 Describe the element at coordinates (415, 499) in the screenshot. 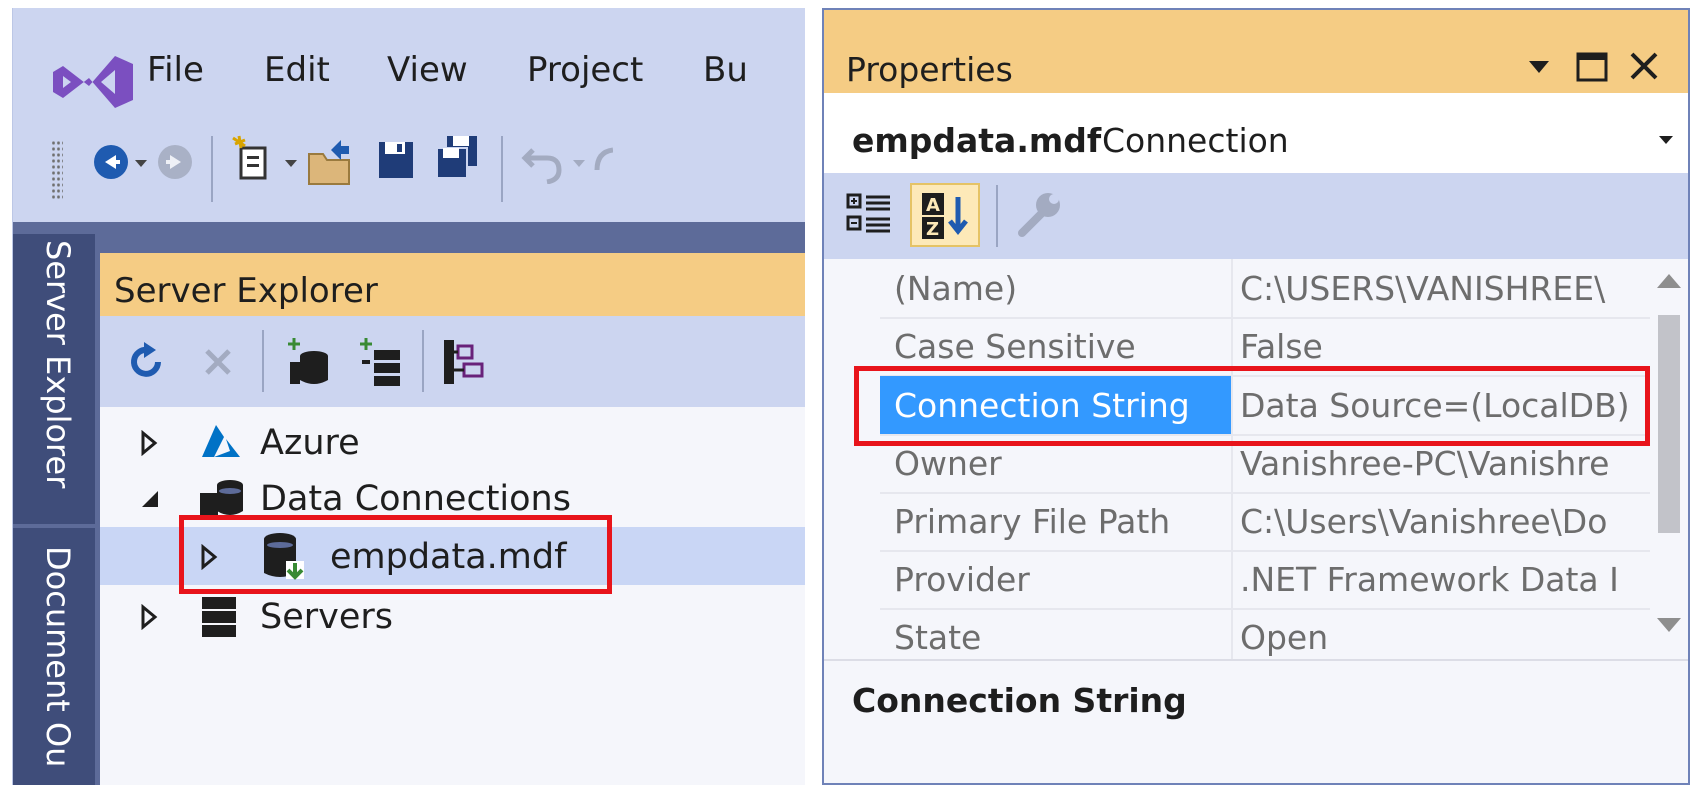

I see `tree-item-label: Data Connections` at that location.